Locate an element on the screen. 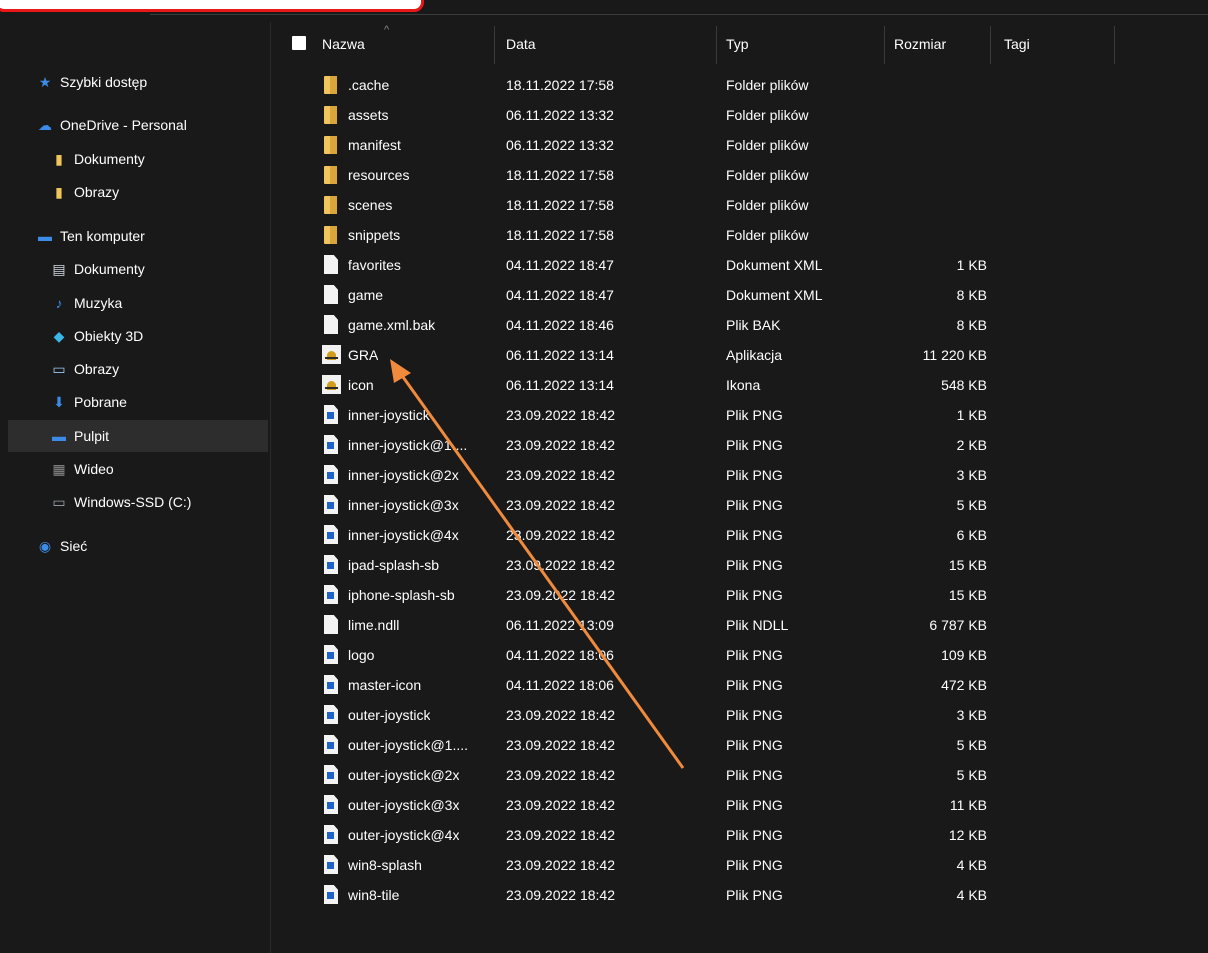  annotation-arrow is located at coordinates (537, 564).